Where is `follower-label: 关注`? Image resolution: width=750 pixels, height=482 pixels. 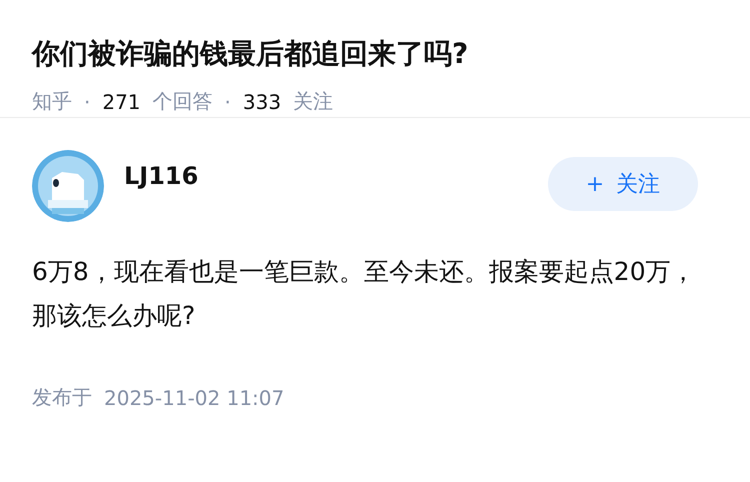 follower-label: 关注 is located at coordinates (313, 101).